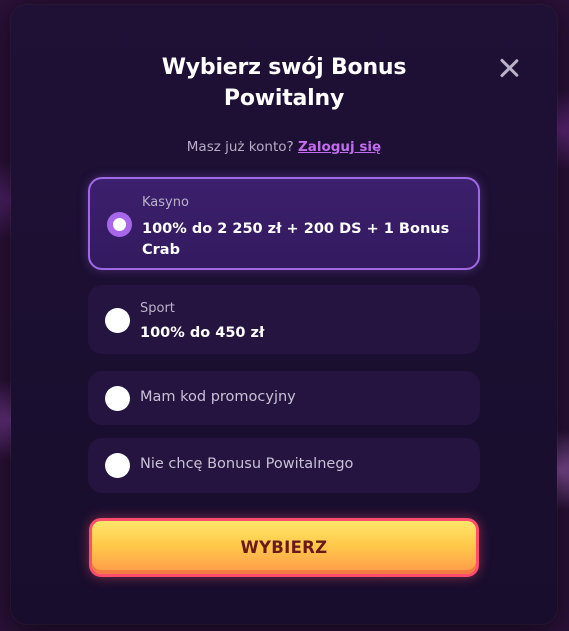 This screenshot has width=569, height=631. I want to click on radio-casino, so click(119, 224).